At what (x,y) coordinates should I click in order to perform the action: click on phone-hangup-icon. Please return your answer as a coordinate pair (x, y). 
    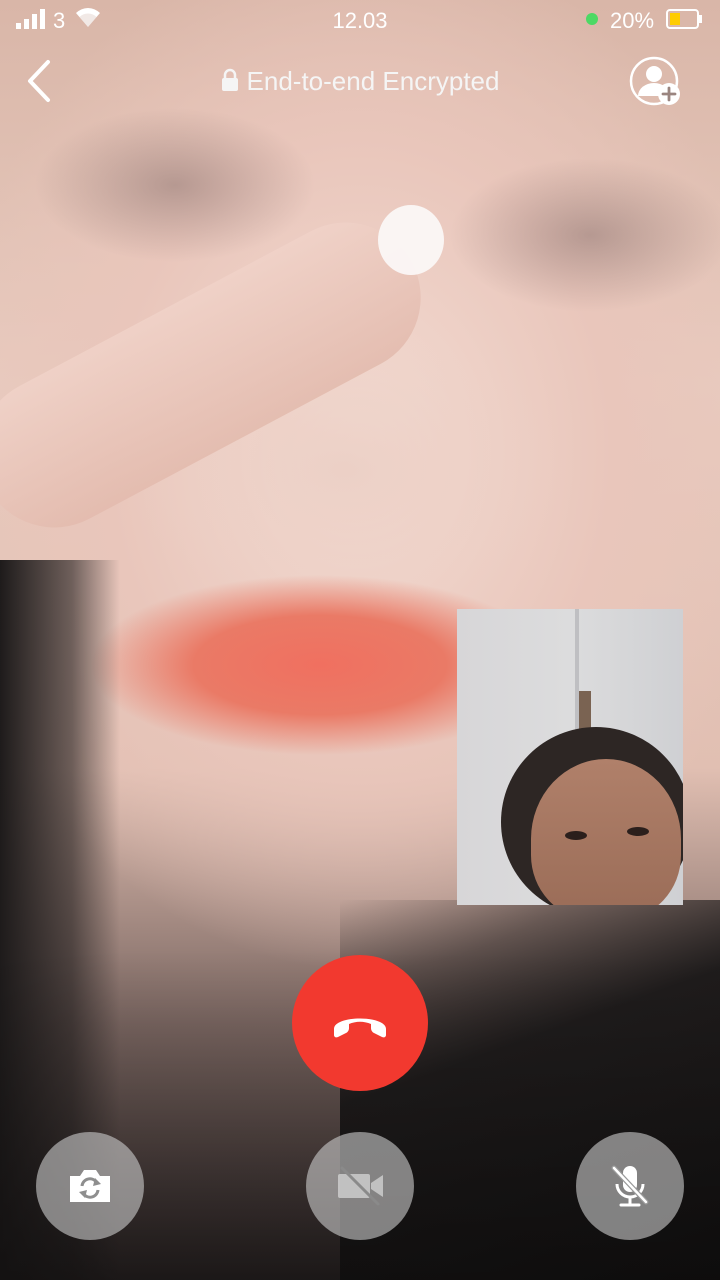
    Looking at the image, I should click on (360, 1028).